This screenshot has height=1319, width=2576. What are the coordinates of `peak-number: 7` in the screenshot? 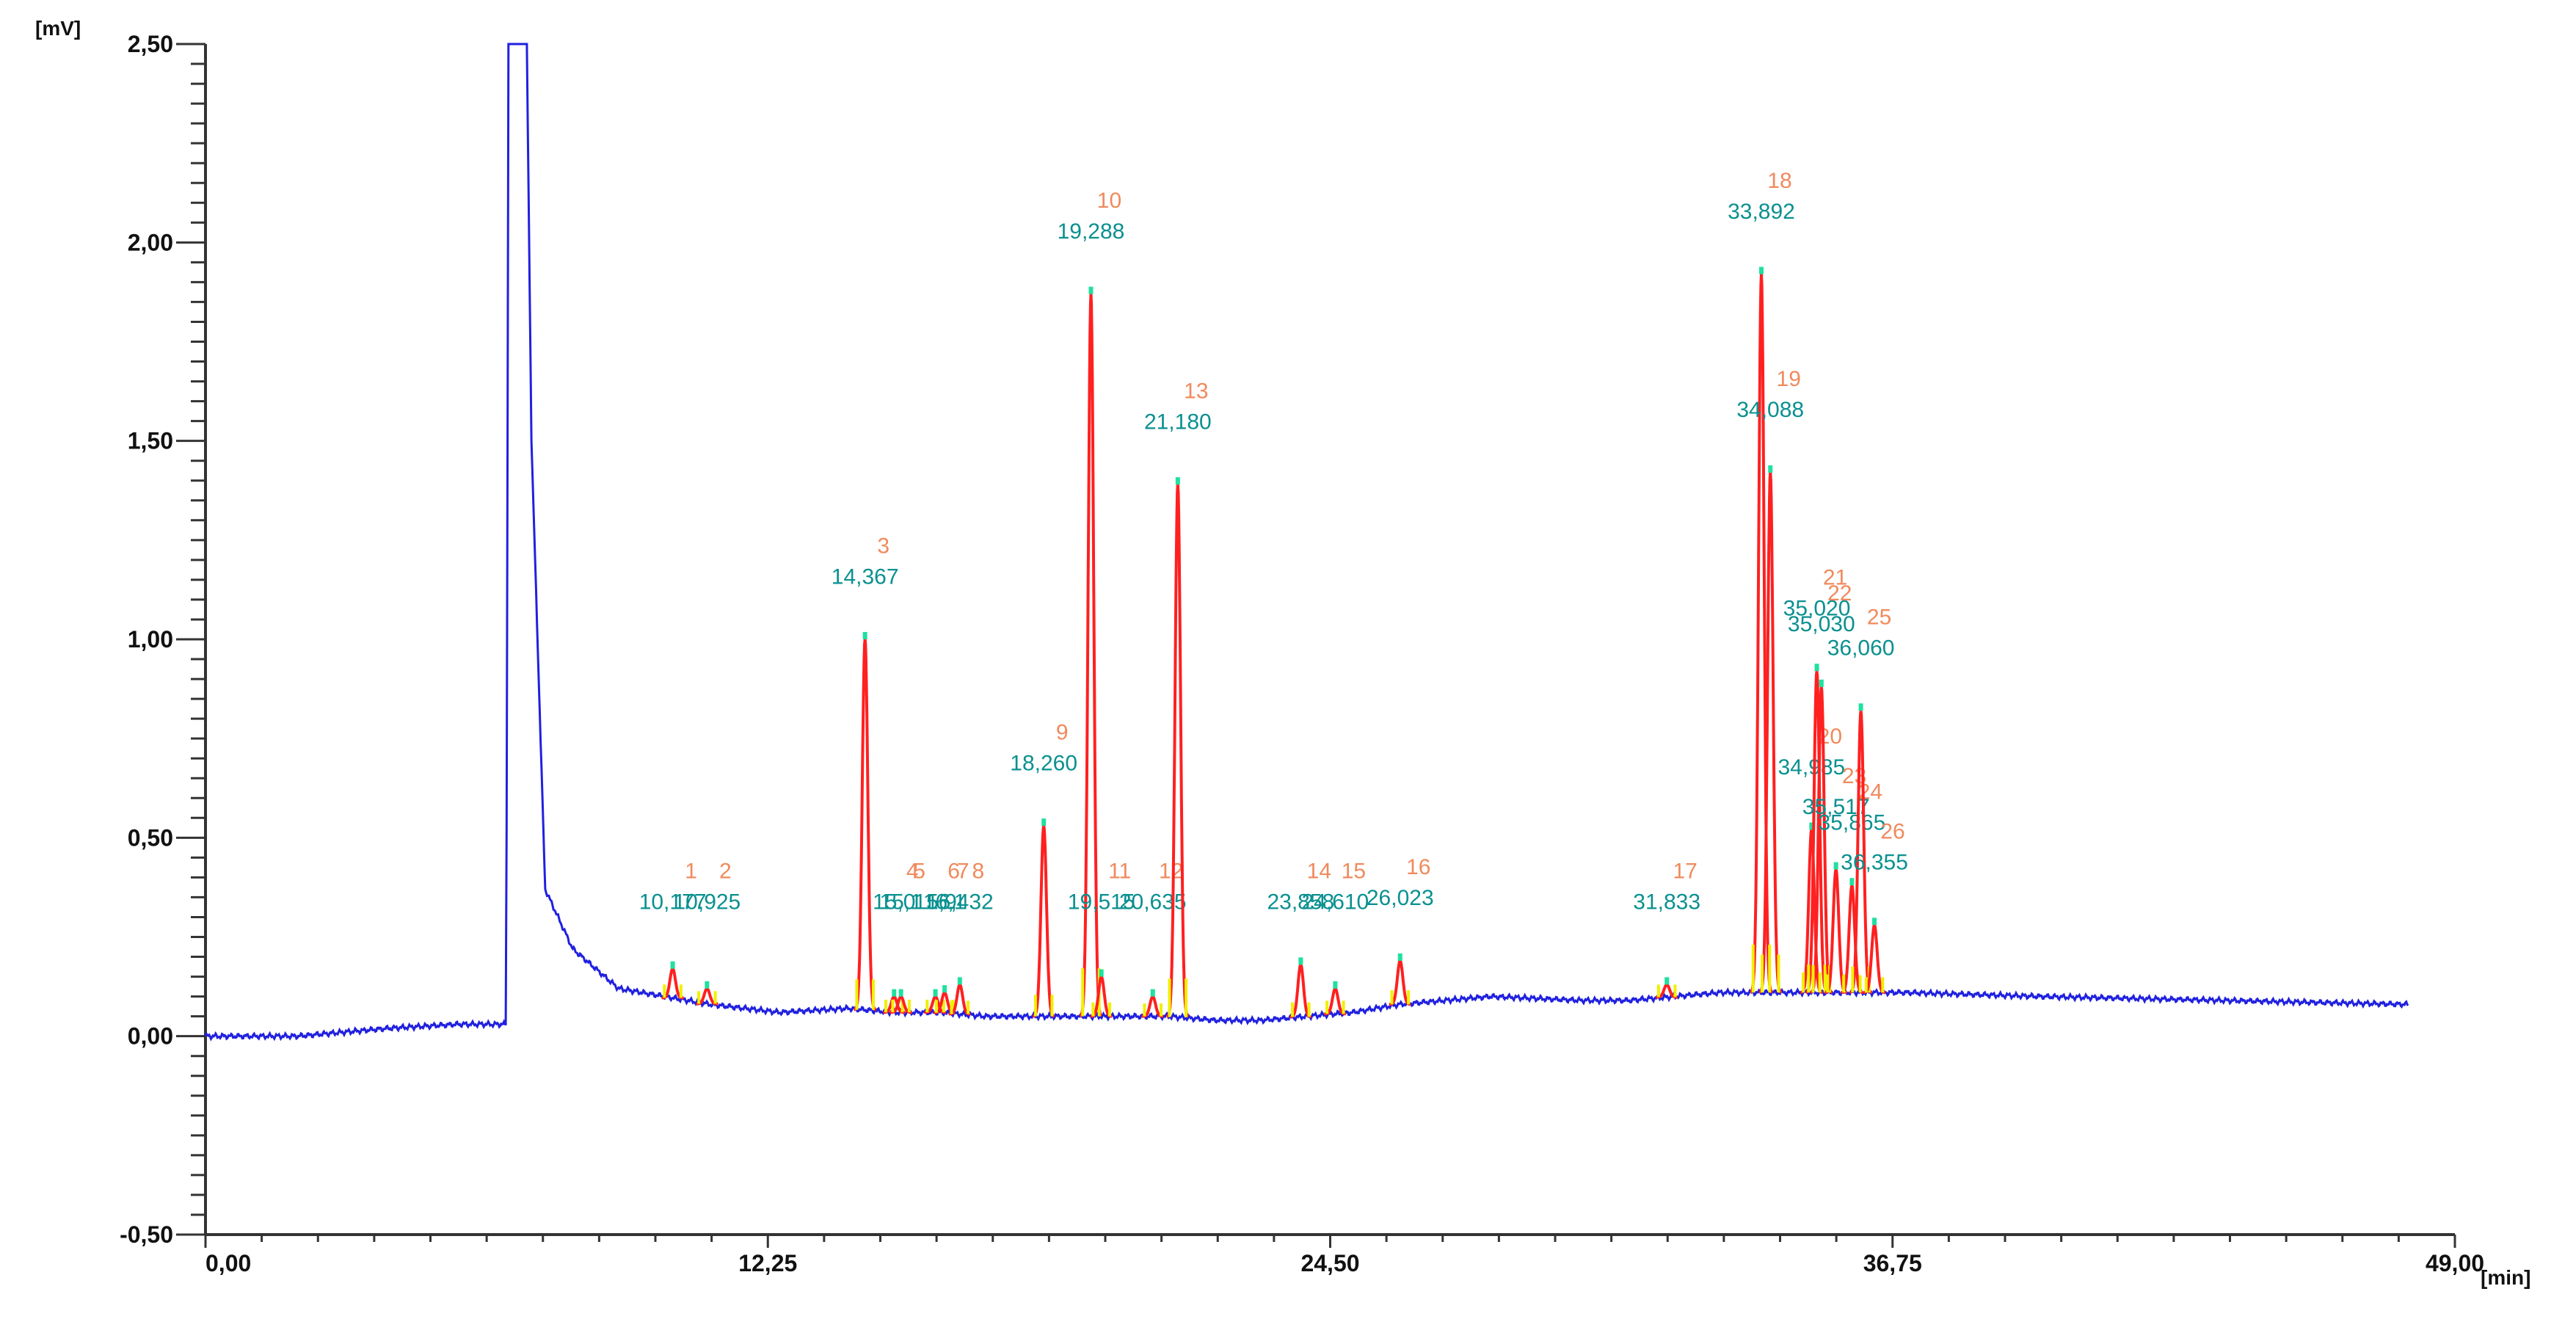 It's located at (963, 872).